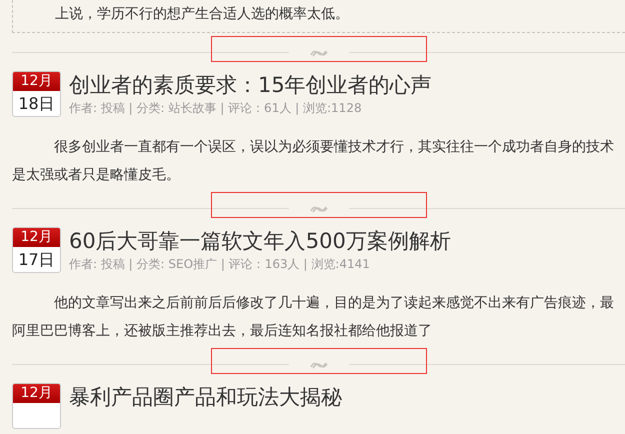 This screenshot has width=625, height=434. I want to click on excerpt-line: 很多创业者一直都有一个误区，误以为必须要懂技术才行，其实往往一个成功者自身的技术, so click(334, 147).